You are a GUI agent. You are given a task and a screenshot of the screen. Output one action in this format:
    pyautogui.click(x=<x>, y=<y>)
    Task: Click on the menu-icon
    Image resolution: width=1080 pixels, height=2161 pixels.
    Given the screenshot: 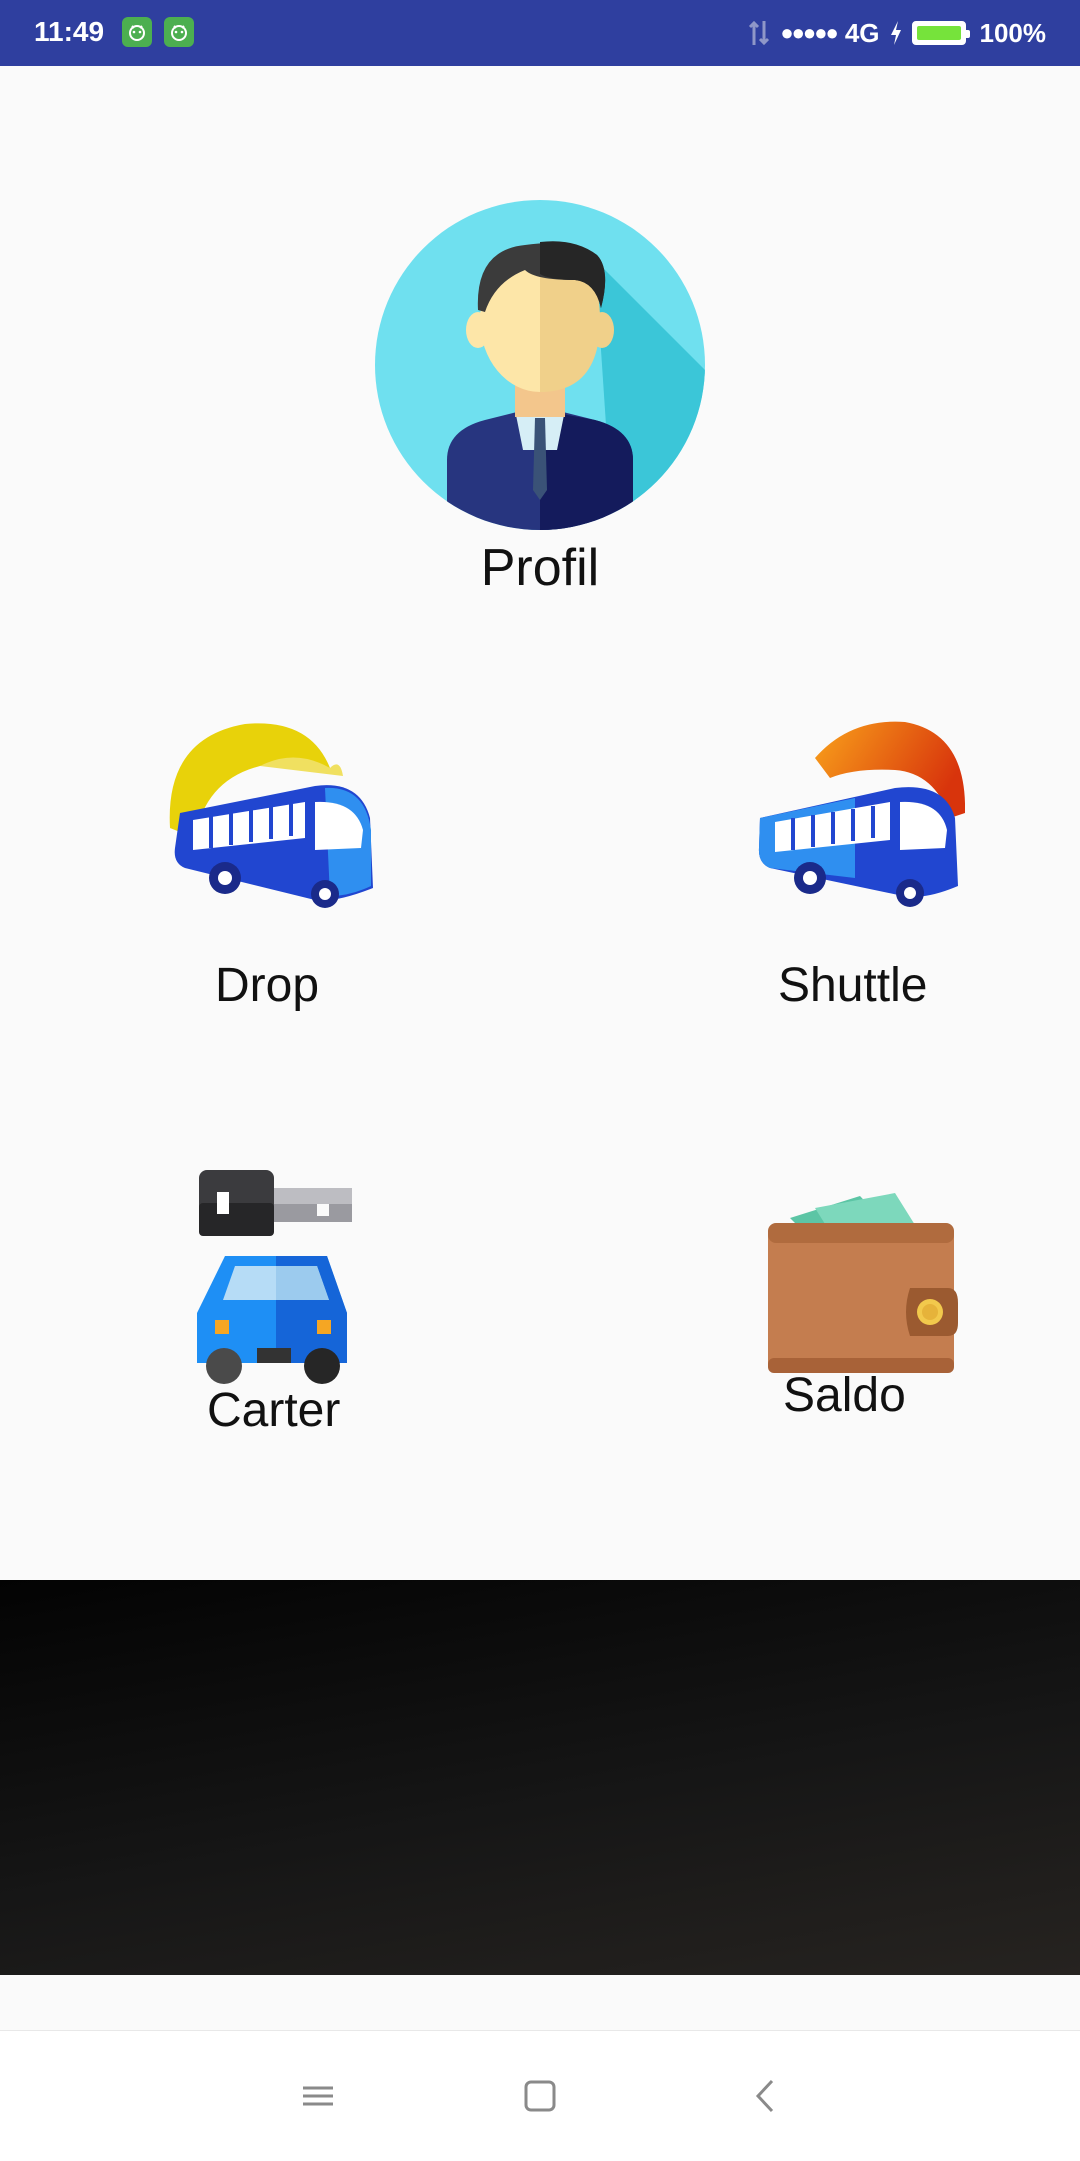 What is the action you would take?
    pyautogui.click(x=318, y=2096)
    